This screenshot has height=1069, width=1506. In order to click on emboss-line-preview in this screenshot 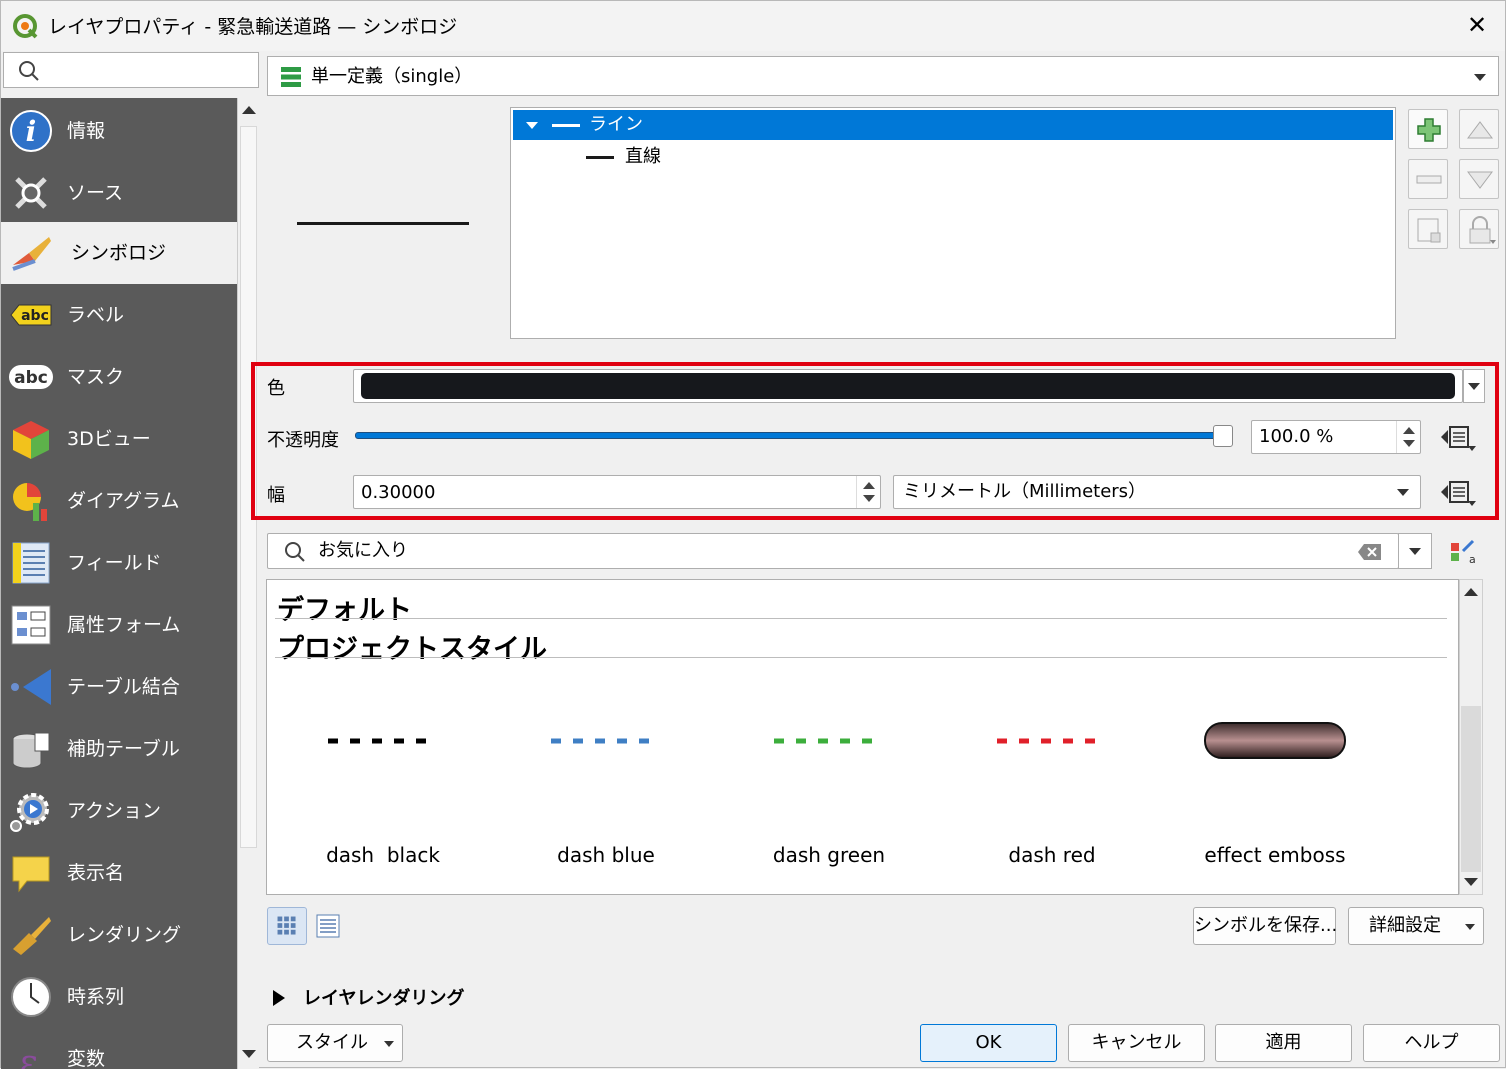, I will do `click(1275, 740)`.